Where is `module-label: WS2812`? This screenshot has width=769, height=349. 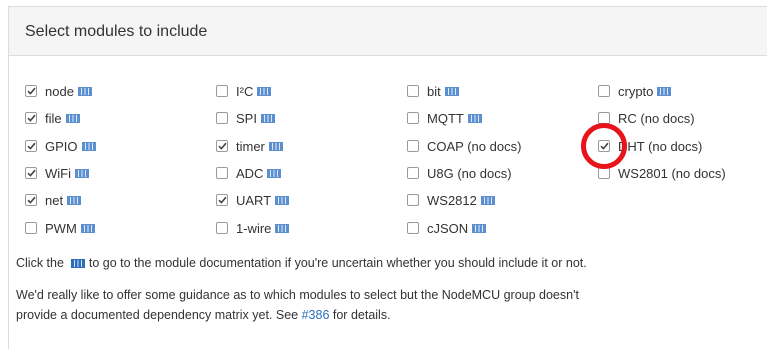 module-label: WS2812 is located at coordinates (452, 200).